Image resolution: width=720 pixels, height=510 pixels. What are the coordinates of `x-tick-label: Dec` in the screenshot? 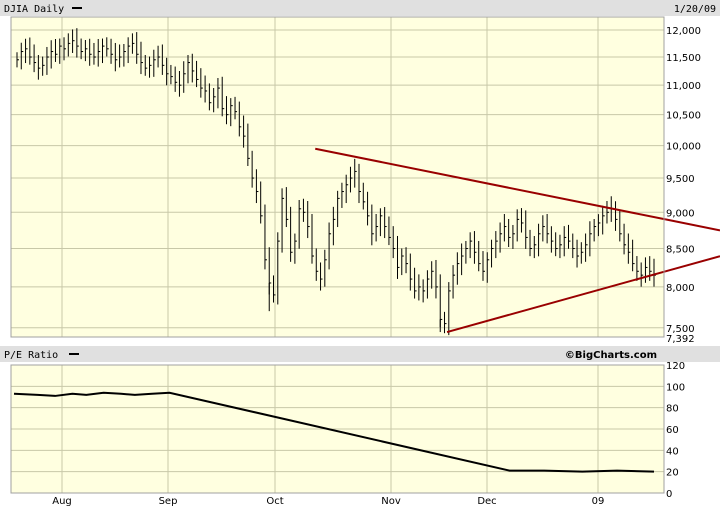 It's located at (486, 501).